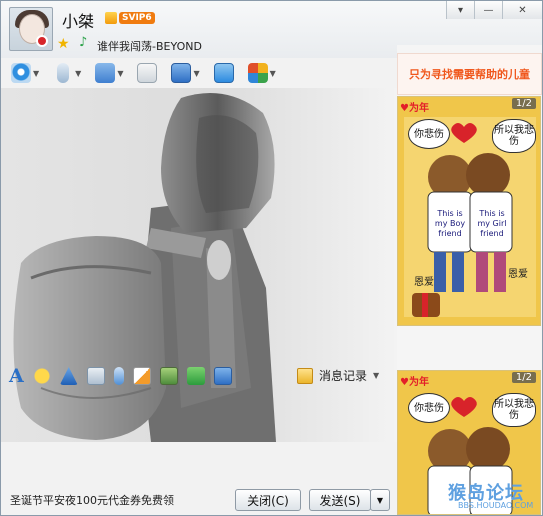 The image size is (543, 516). Describe the element at coordinates (469, 74) in the screenshot. I see `charity-banner: 只为寻找需要帮助的儿童` at that location.